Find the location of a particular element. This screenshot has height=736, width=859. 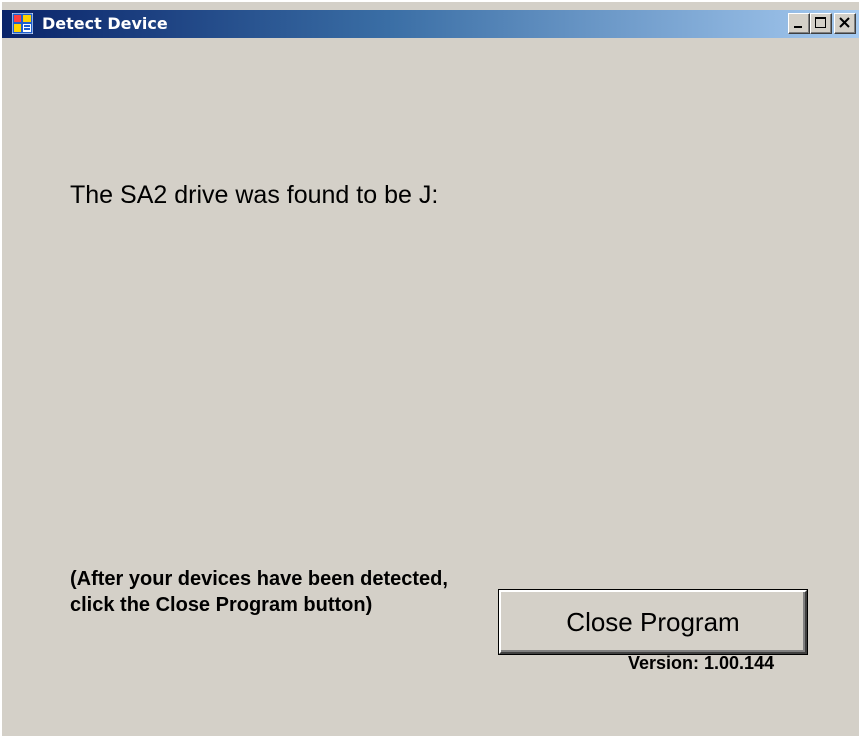

version-label: Version: 1.00.144 is located at coordinates (701, 663).